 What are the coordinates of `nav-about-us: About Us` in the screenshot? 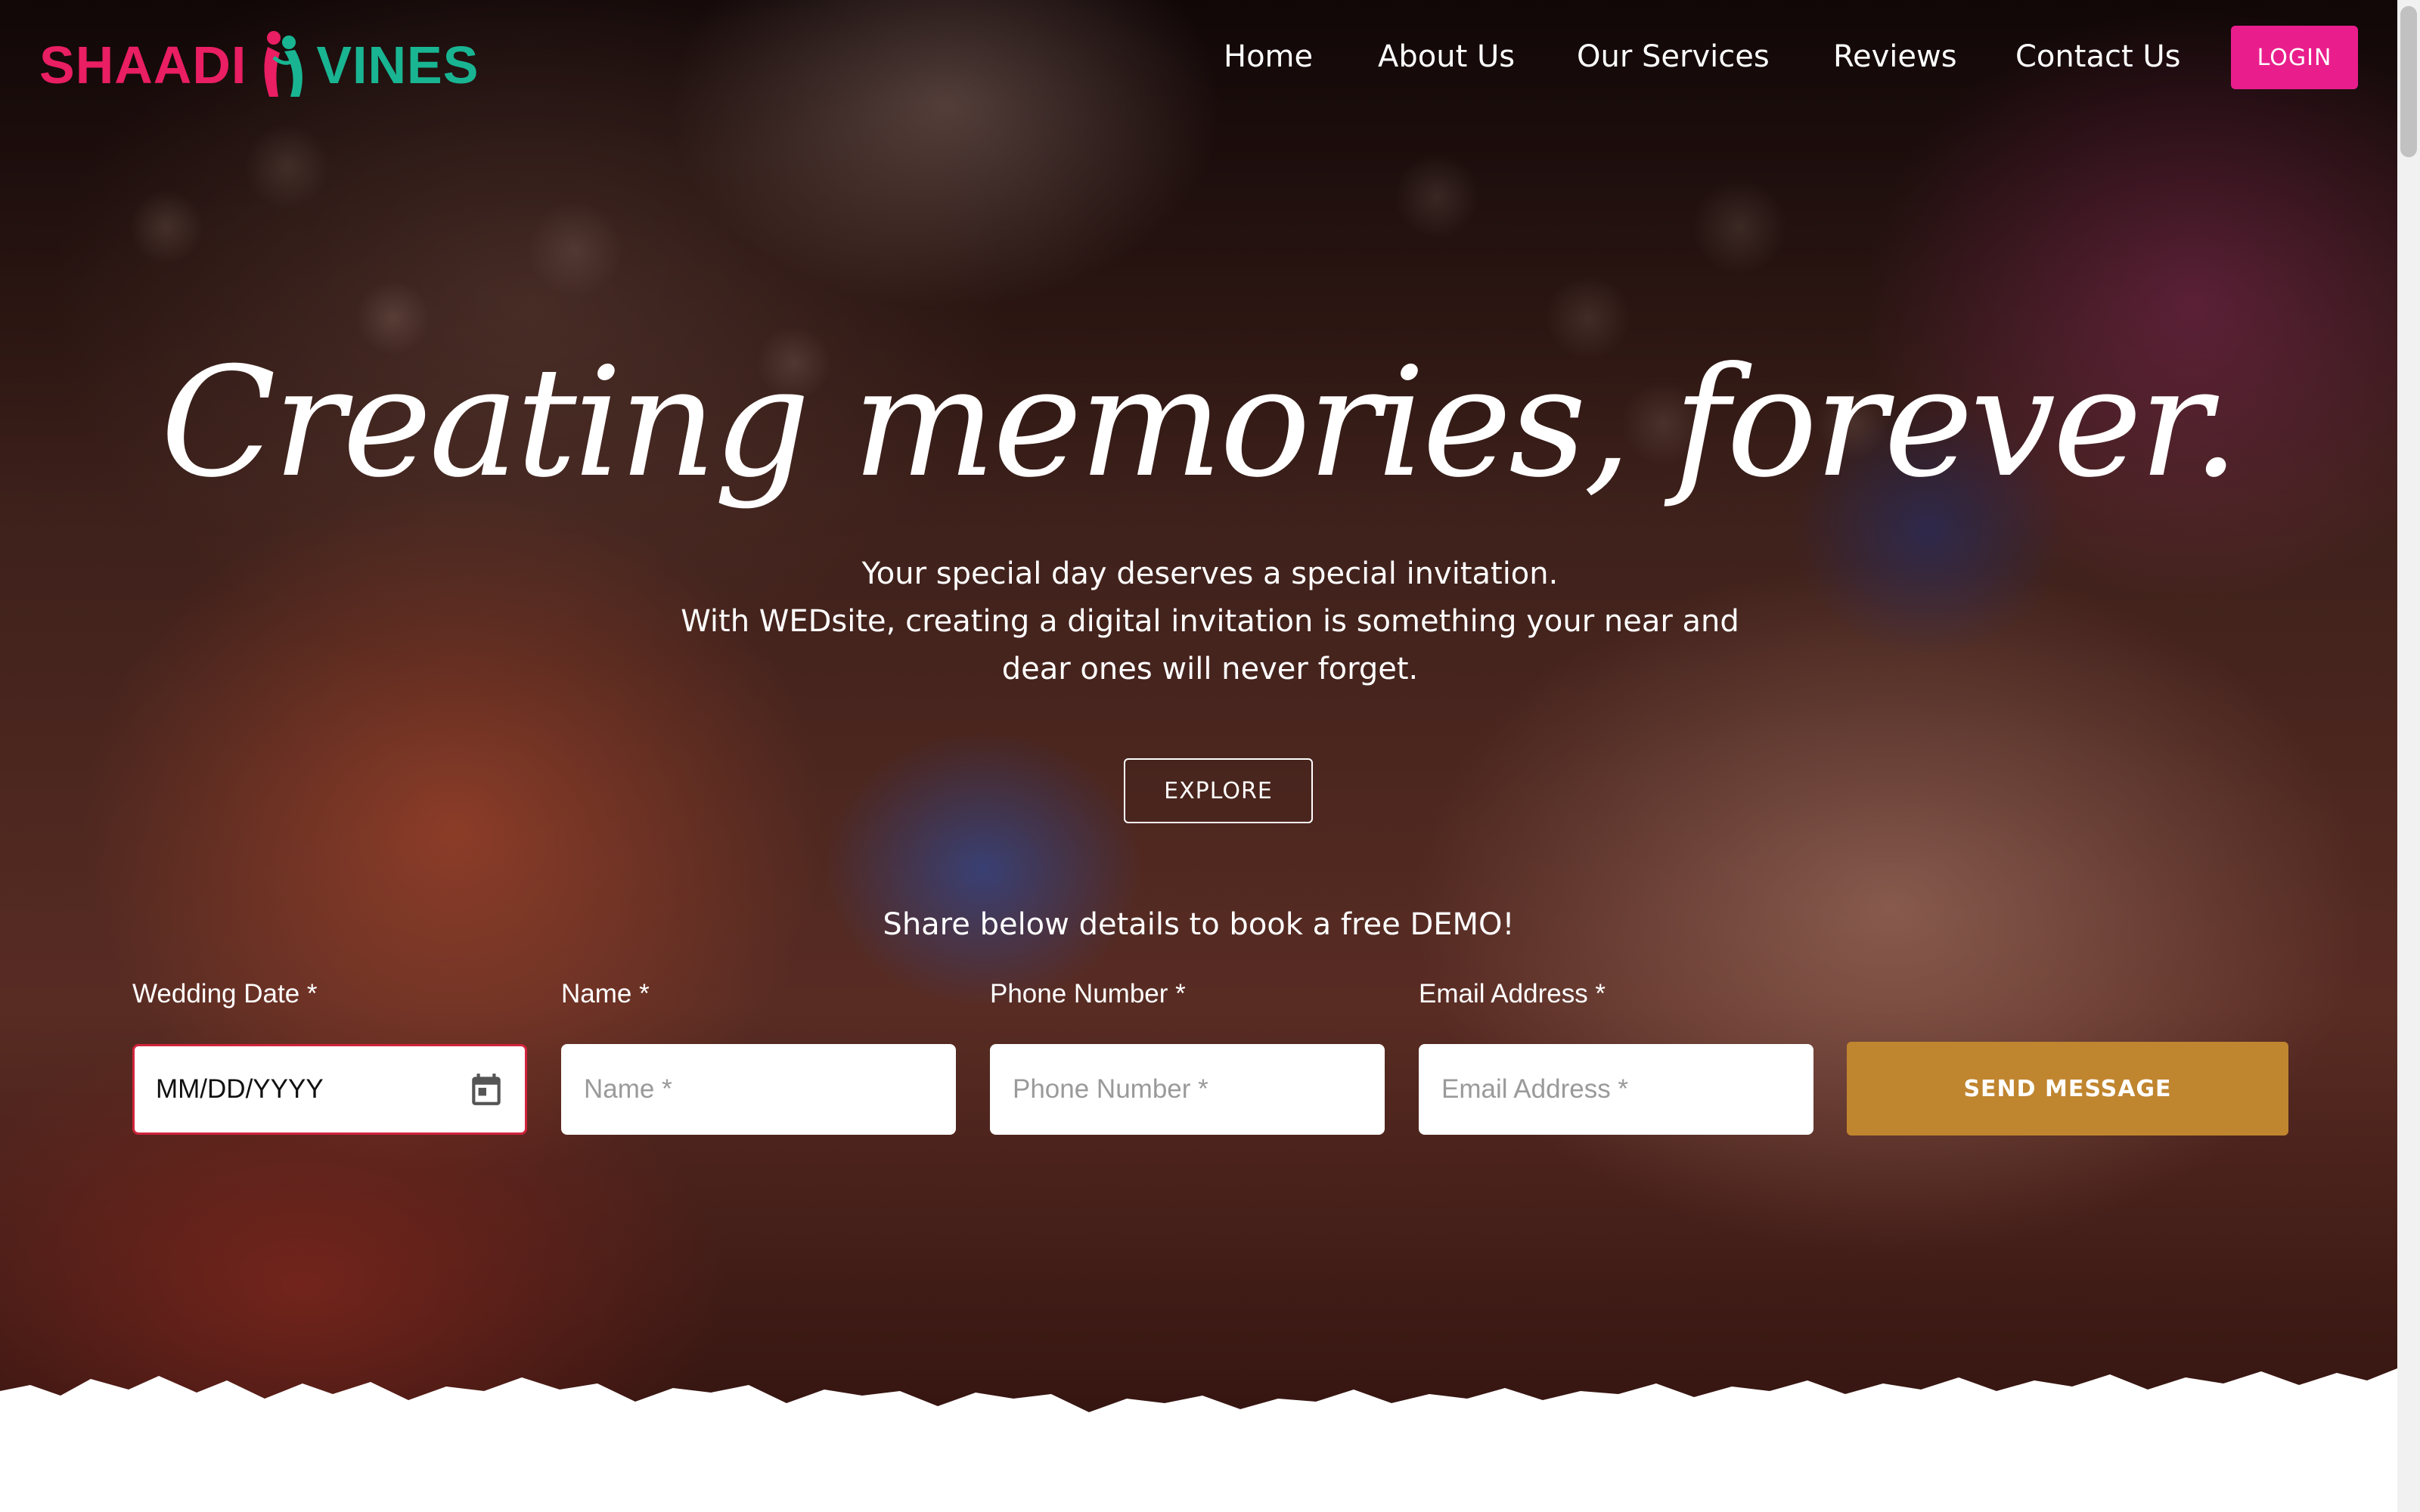 It's located at (1446, 56).